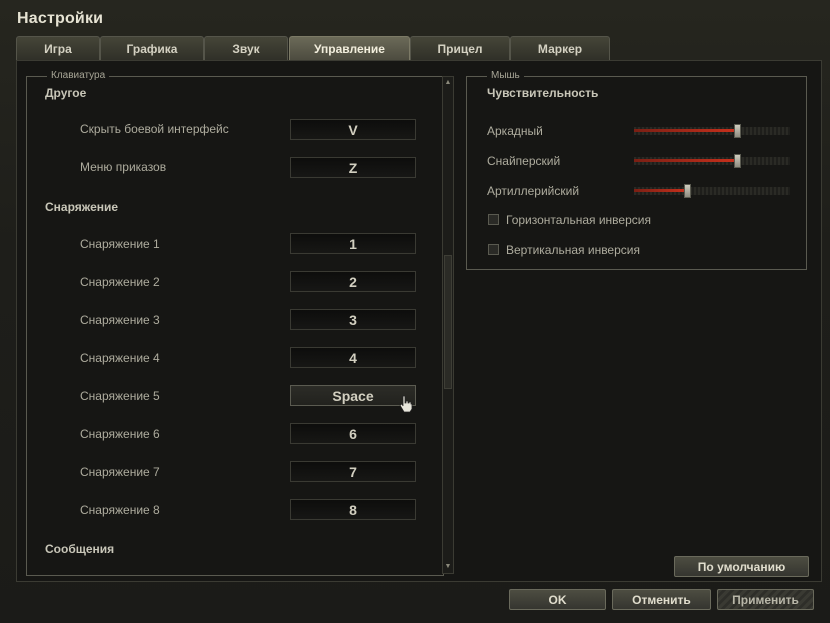 This screenshot has width=830, height=623. What do you see at coordinates (120, 320) in the screenshot?
I see `row-label-equipment-3: Снаряжение 3` at bounding box center [120, 320].